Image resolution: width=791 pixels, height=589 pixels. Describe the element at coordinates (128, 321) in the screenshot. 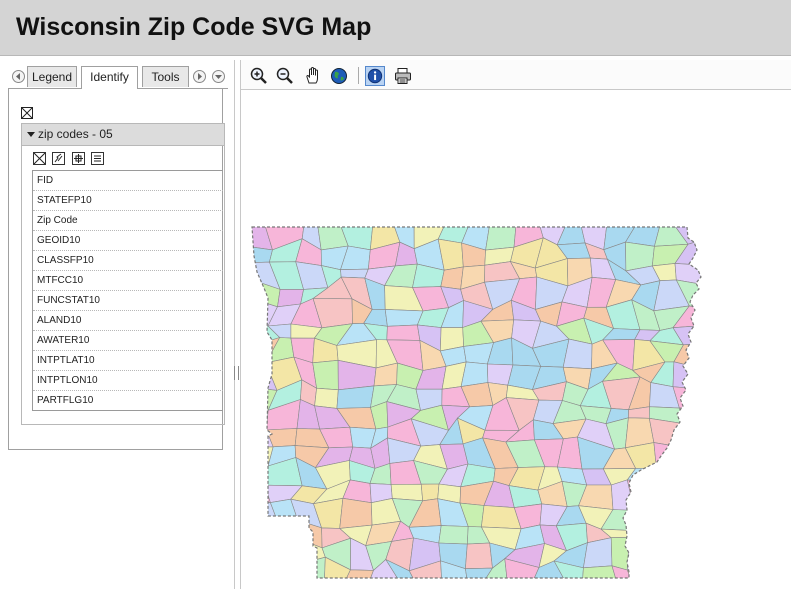

I see `attribute-row: ALAND10` at that location.